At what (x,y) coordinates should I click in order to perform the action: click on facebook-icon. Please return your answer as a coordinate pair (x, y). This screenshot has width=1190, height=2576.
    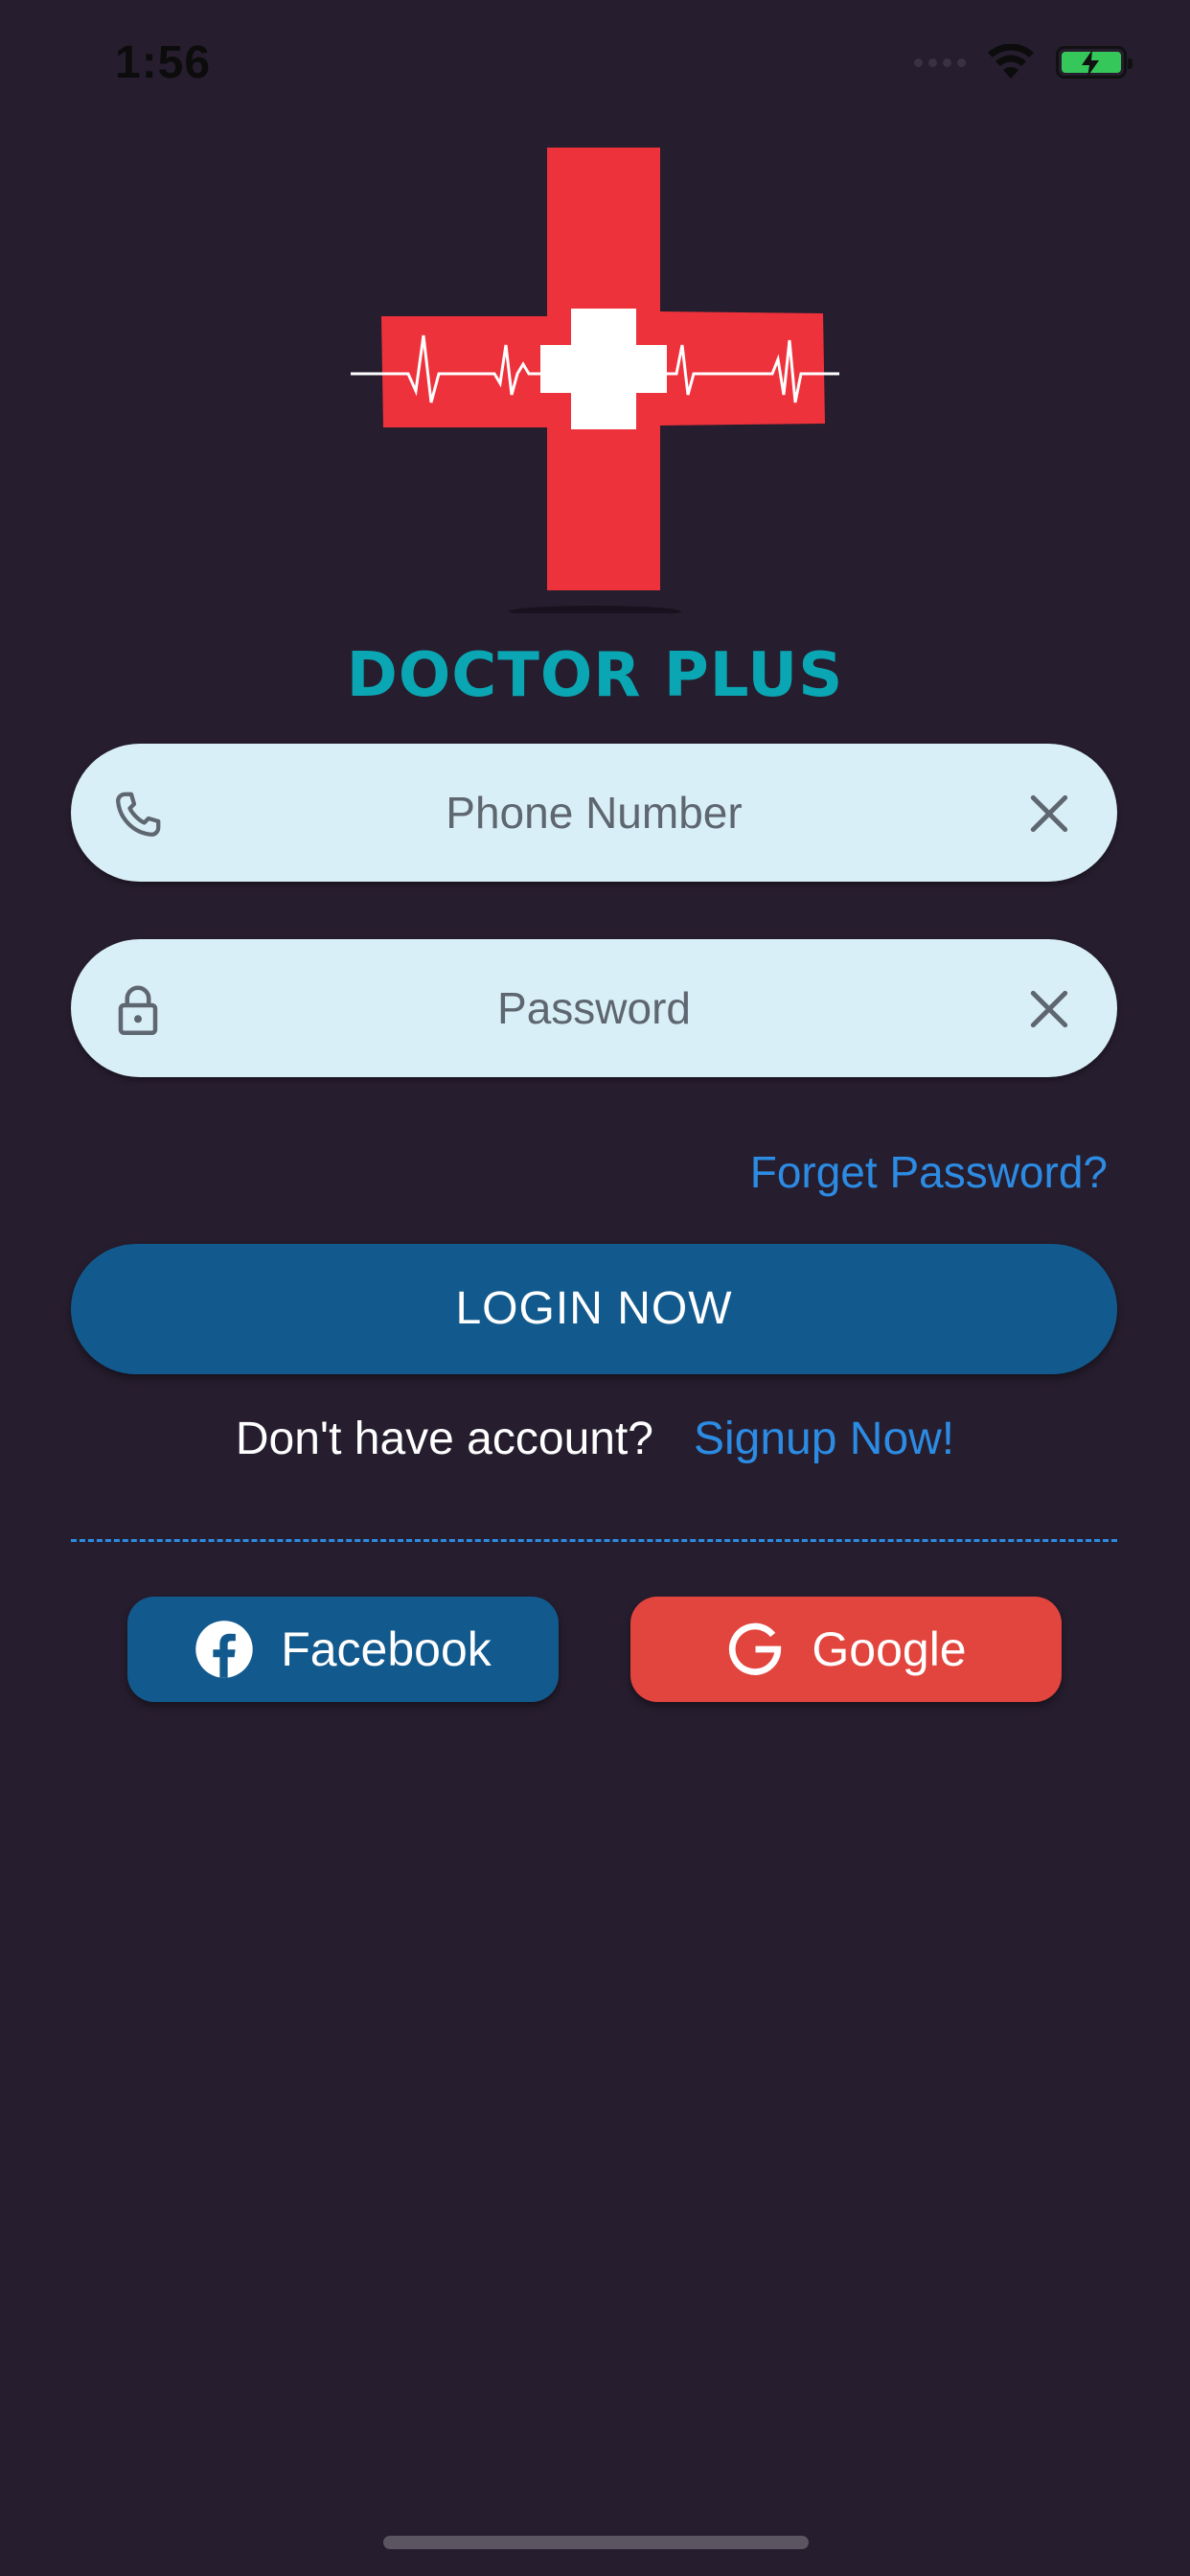
    Looking at the image, I should click on (224, 1649).